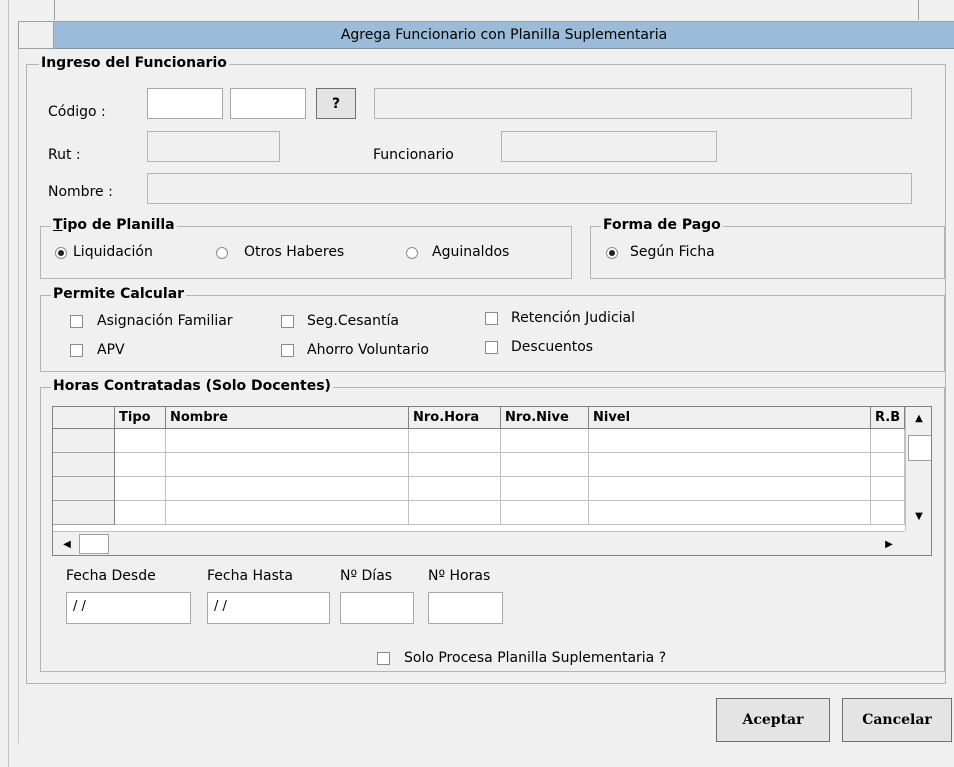  What do you see at coordinates (491, 318) in the screenshot?
I see `checkbox-retencion-judicial` at bounding box center [491, 318].